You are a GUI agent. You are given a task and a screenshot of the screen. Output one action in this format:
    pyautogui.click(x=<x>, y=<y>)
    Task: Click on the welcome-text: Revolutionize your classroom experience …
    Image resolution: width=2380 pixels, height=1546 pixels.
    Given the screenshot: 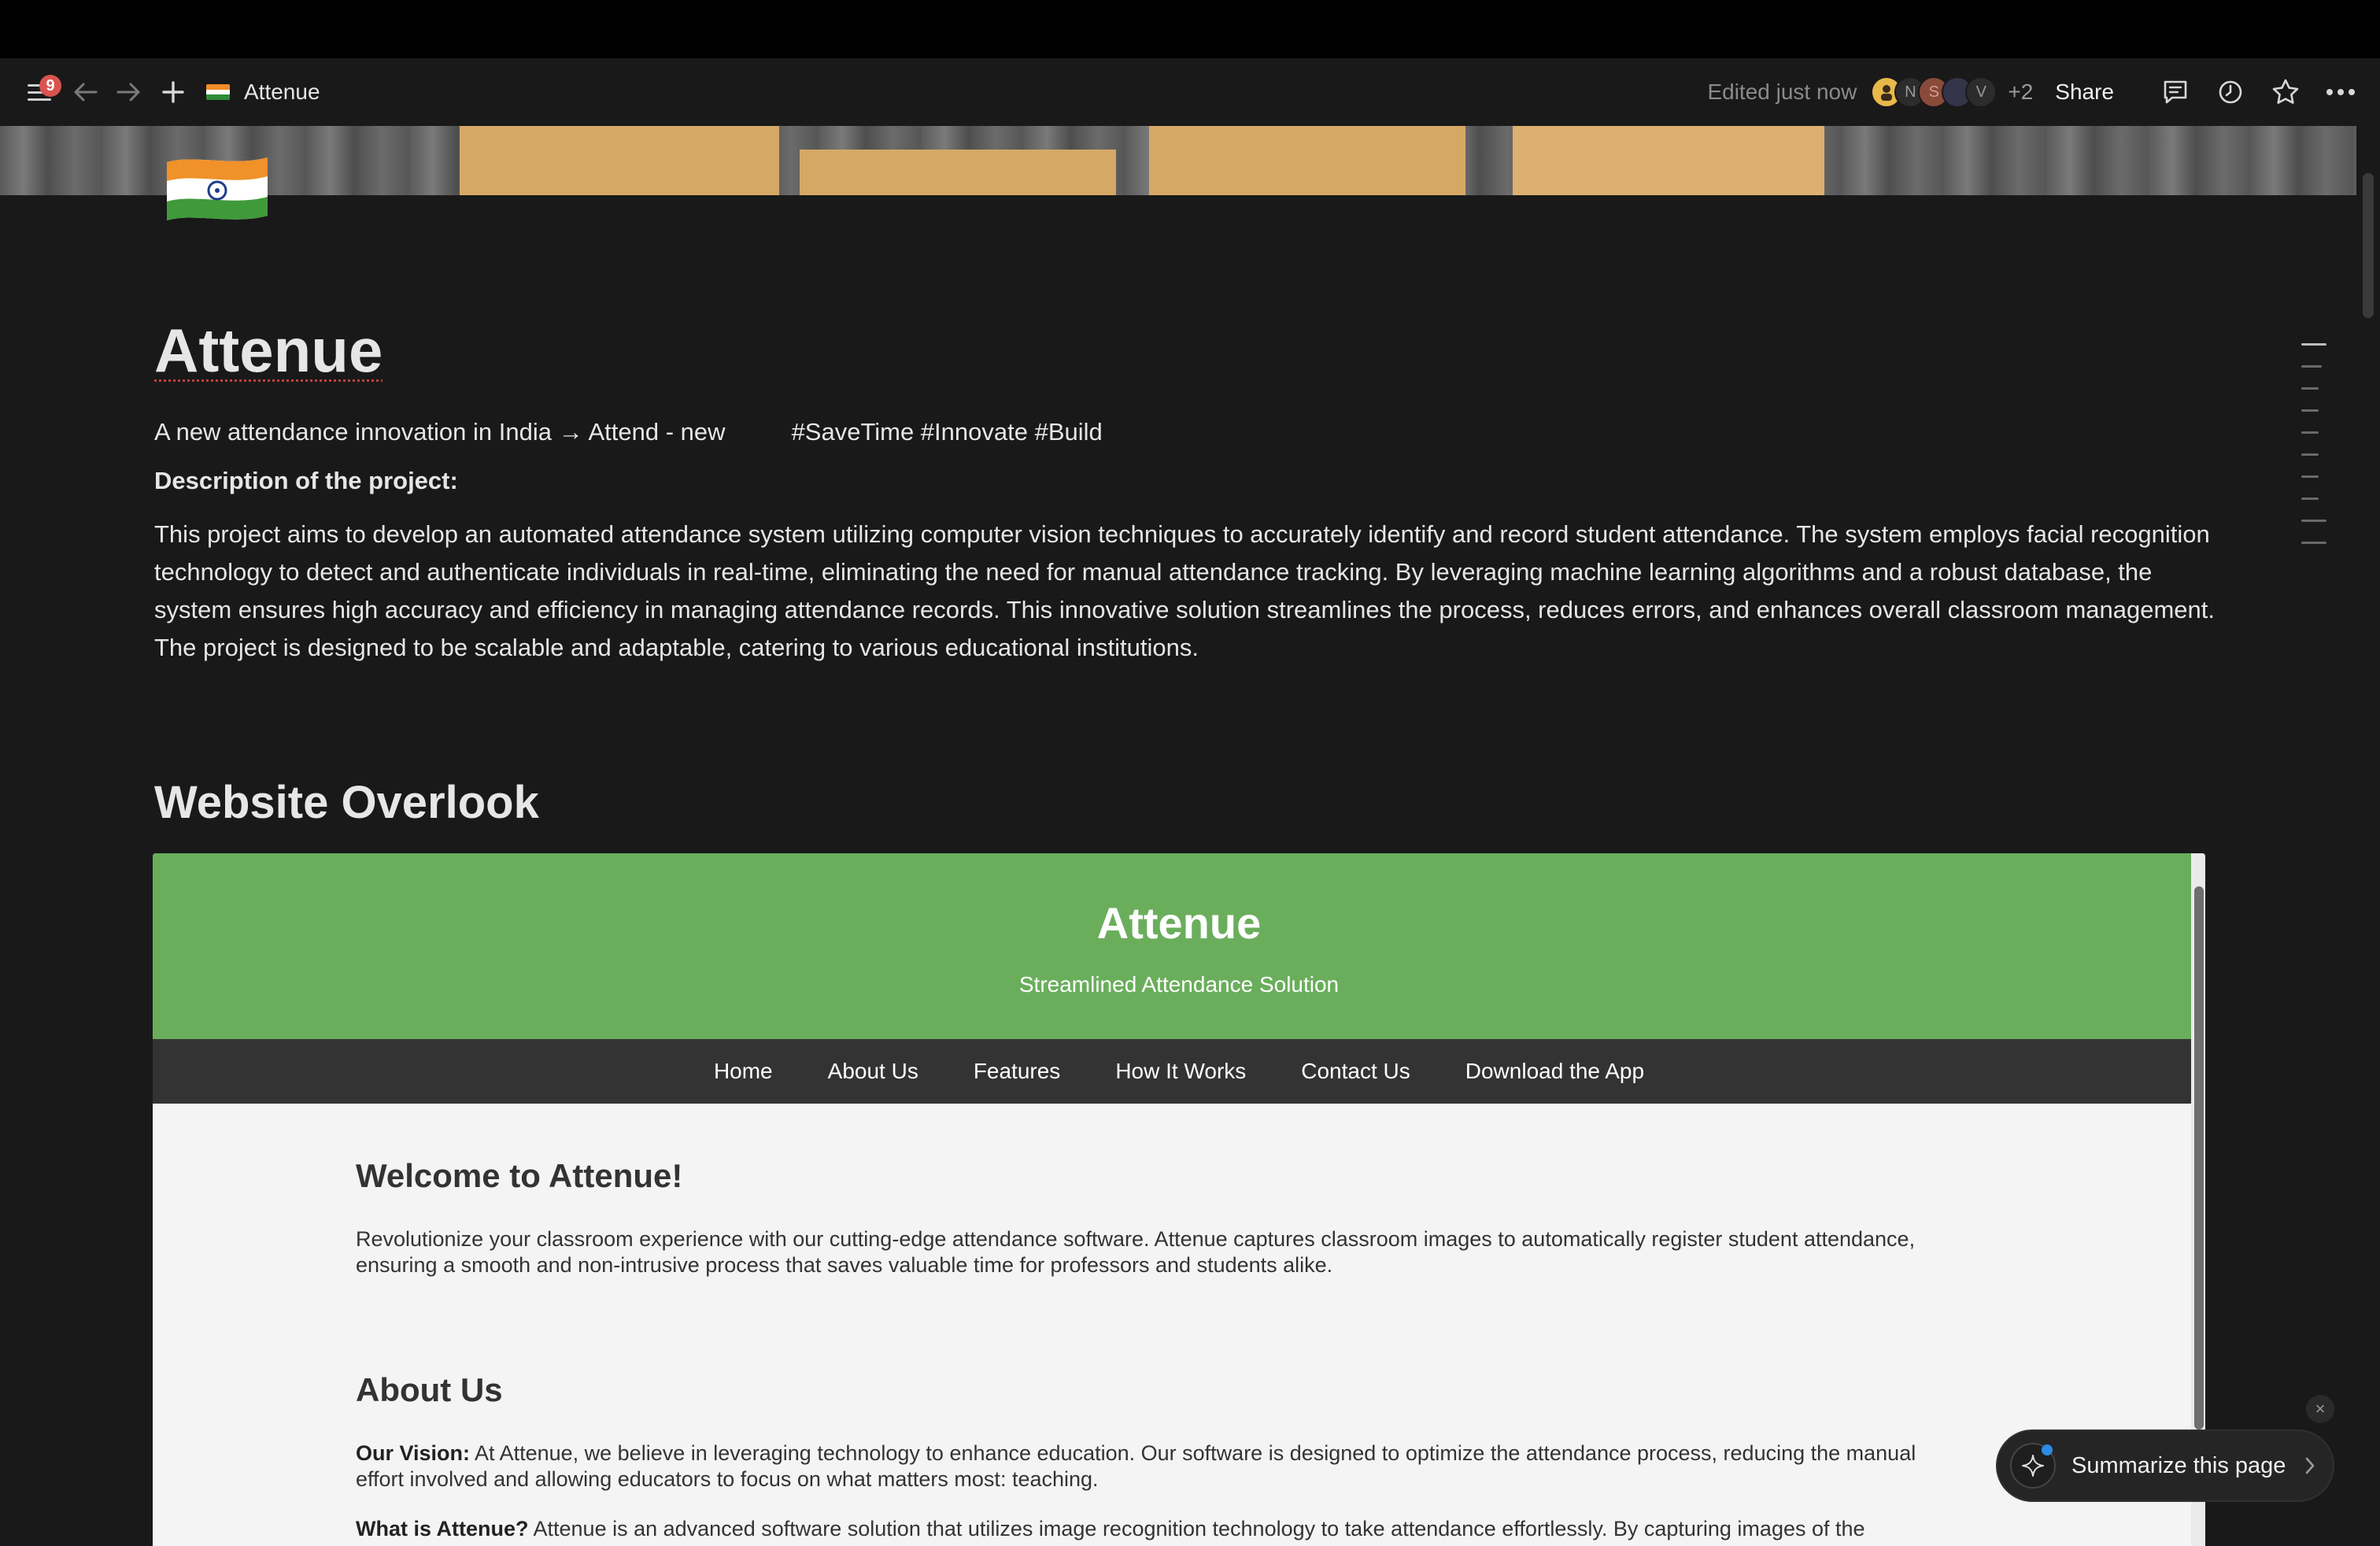 What is the action you would take?
    pyautogui.click(x=1136, y=1252)
    